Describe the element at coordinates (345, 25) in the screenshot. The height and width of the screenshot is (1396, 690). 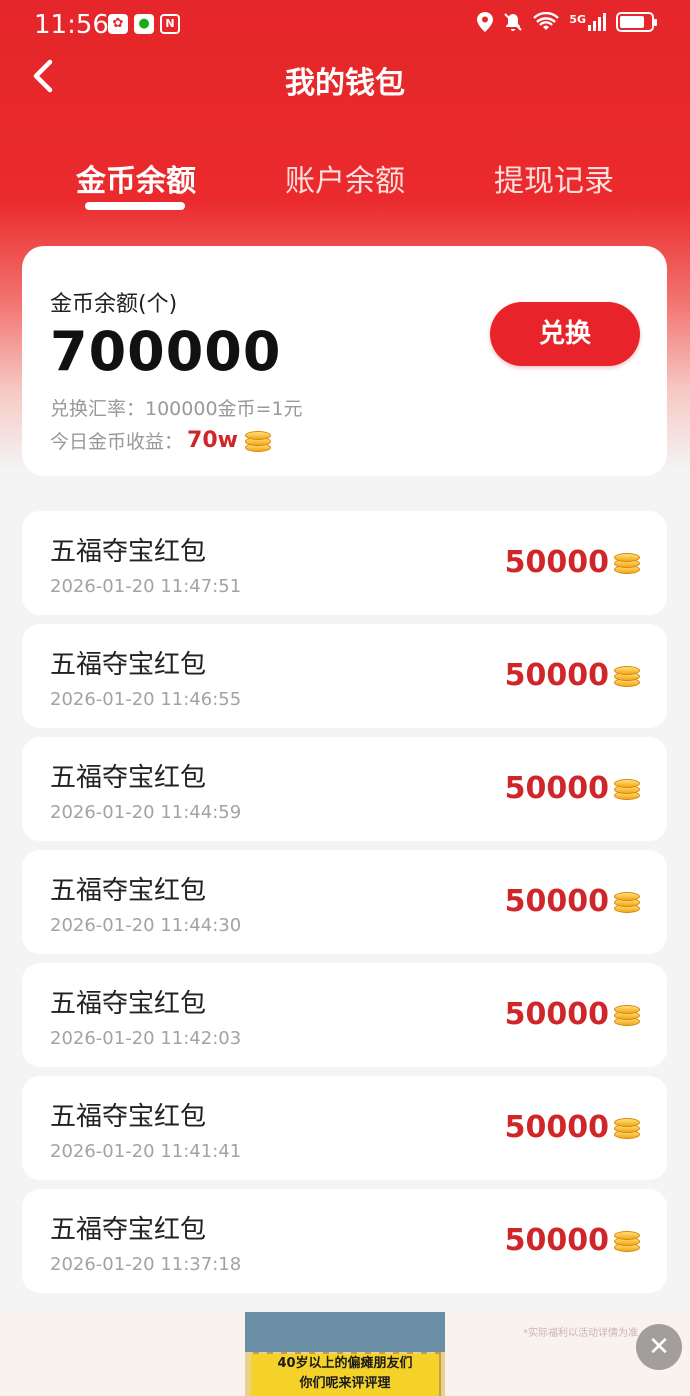
I see `status-bar: 11:56 ✿ ● N 5G` at that location.